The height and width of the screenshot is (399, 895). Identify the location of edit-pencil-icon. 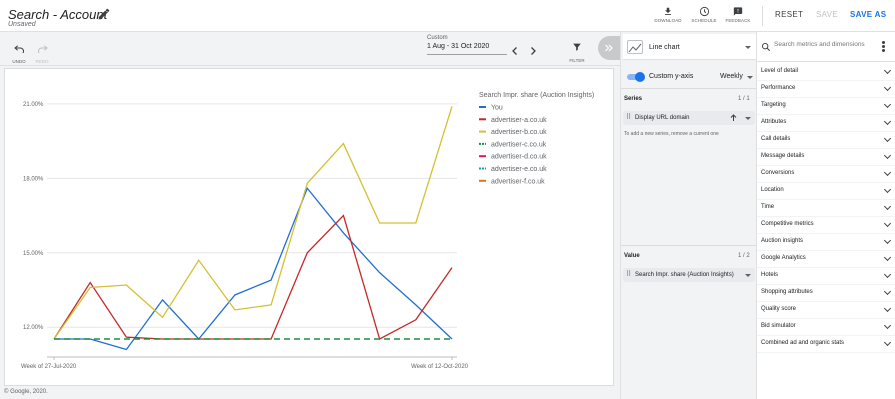
(104, 14).